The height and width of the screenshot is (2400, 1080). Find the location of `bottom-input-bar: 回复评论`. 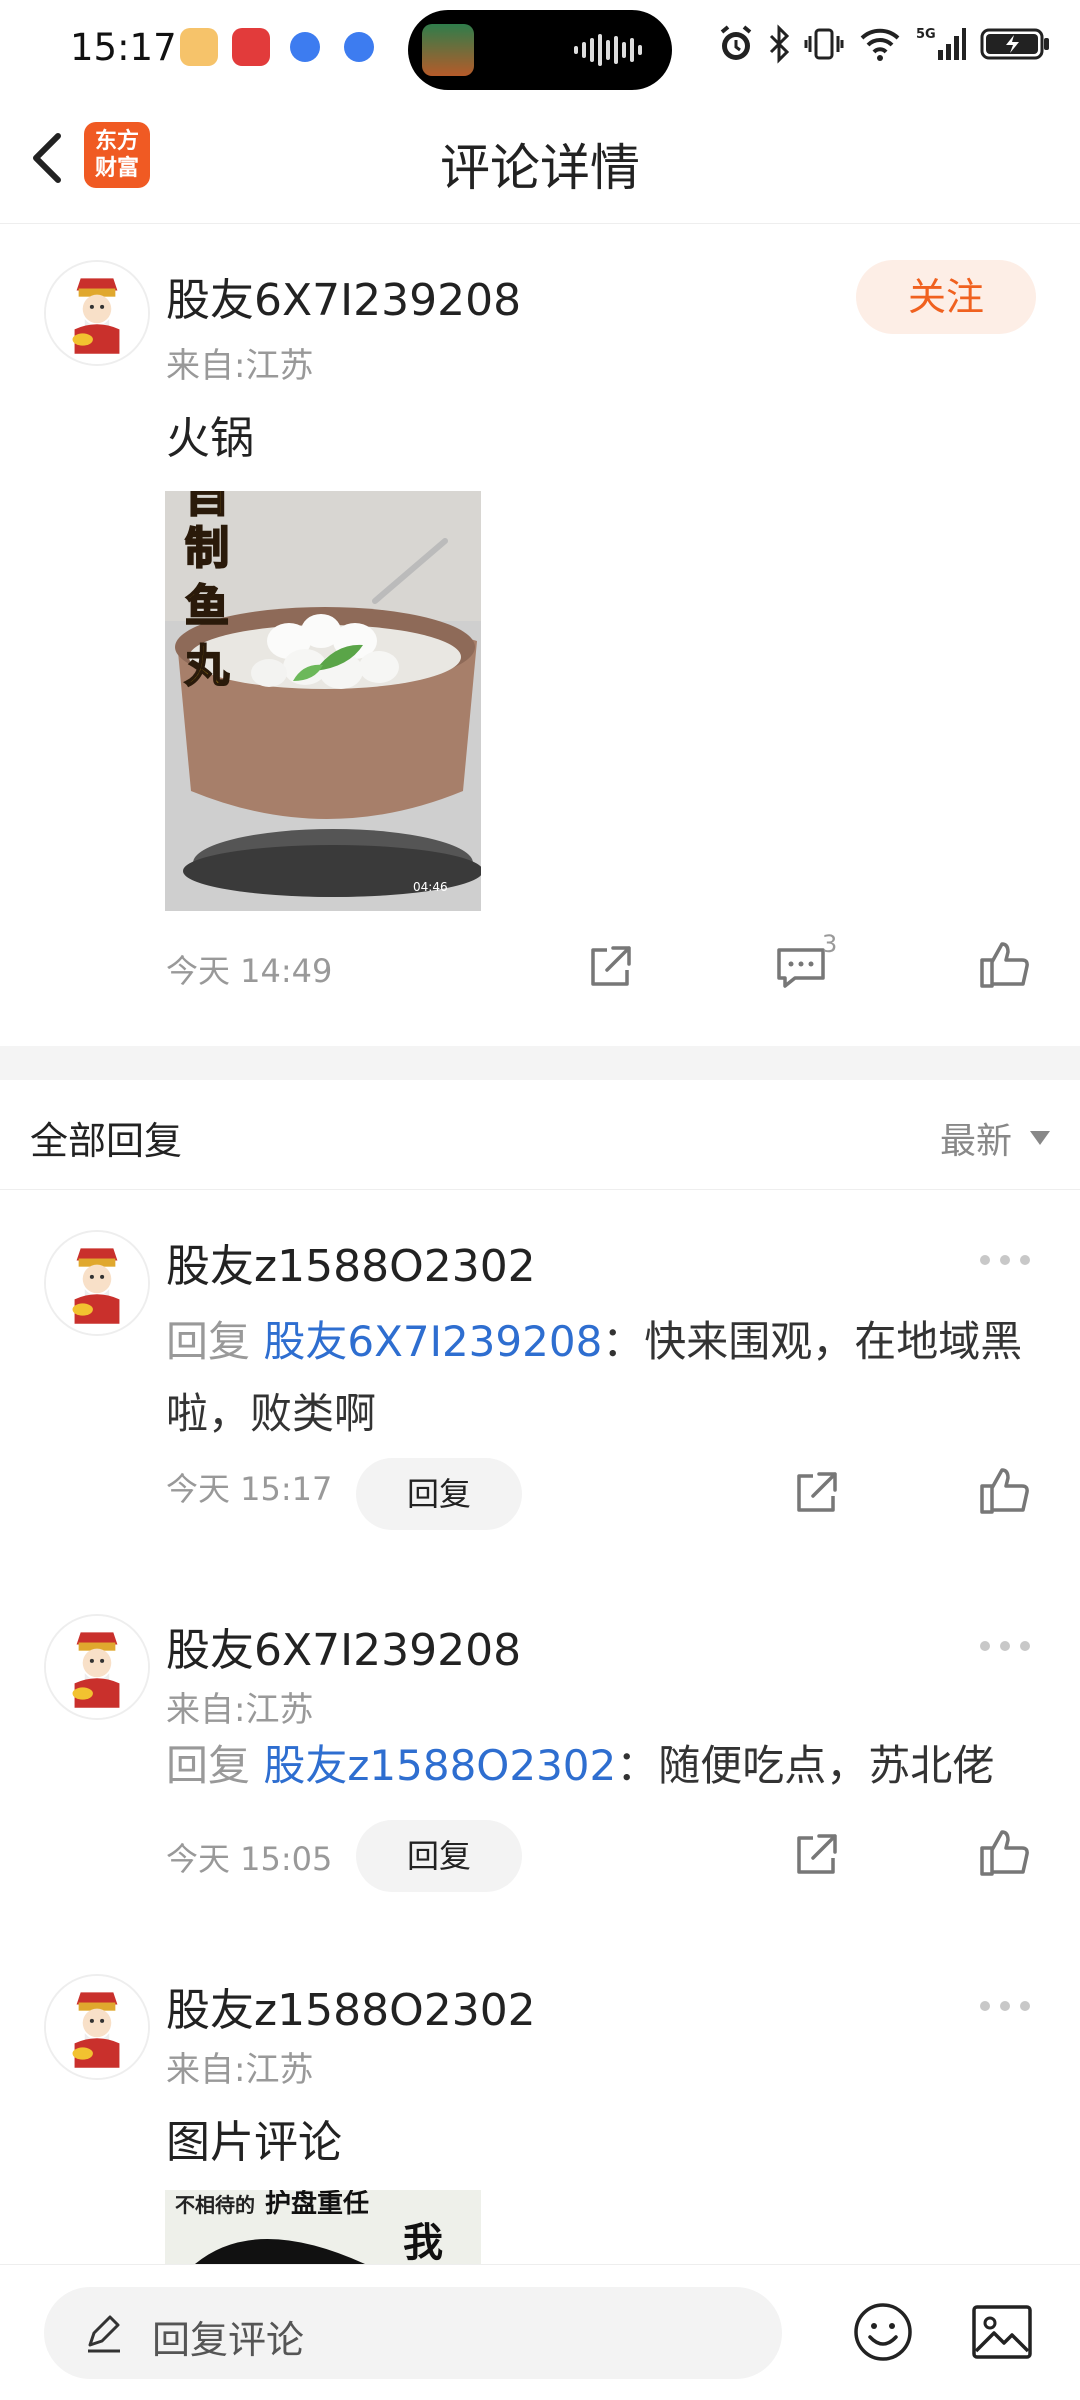

bottom-input-bar: 回复评论 is located at coordinates (540, 2332).